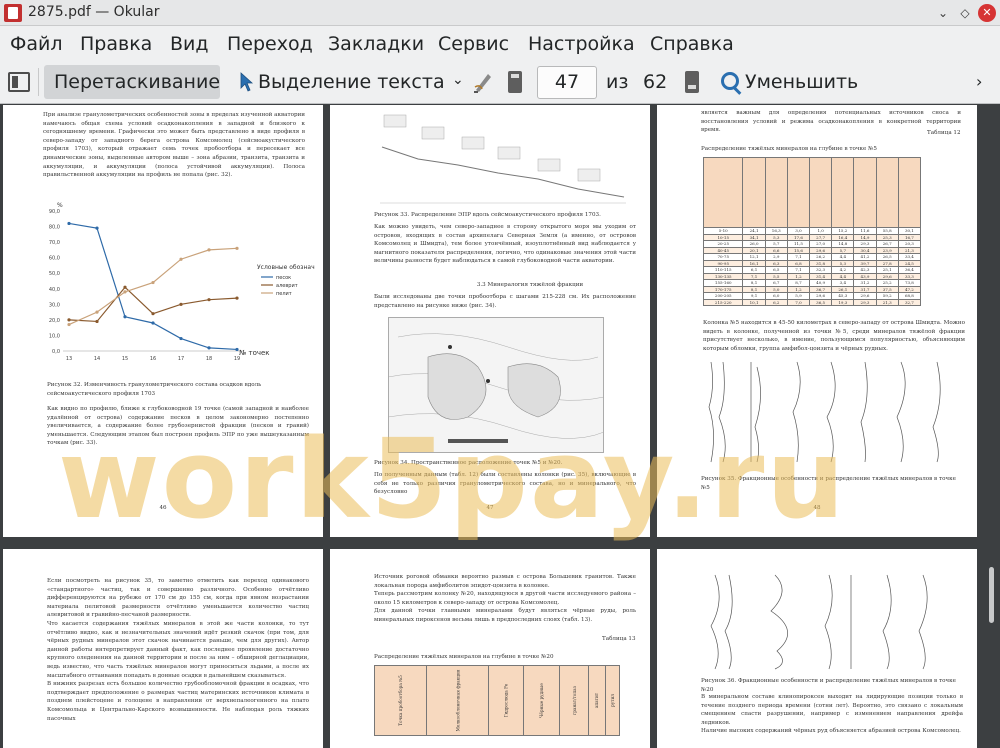  Describe the element at coordinates (692, 44) in the screenshot. I see `menu-help: Справка` at that location.